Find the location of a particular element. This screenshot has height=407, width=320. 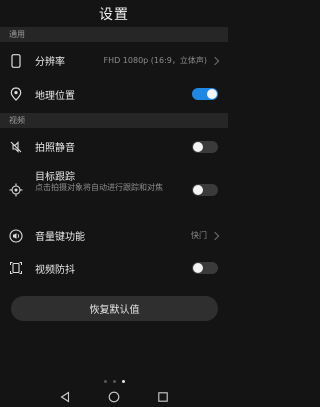

back-icon is located at coordinates (65, 397).